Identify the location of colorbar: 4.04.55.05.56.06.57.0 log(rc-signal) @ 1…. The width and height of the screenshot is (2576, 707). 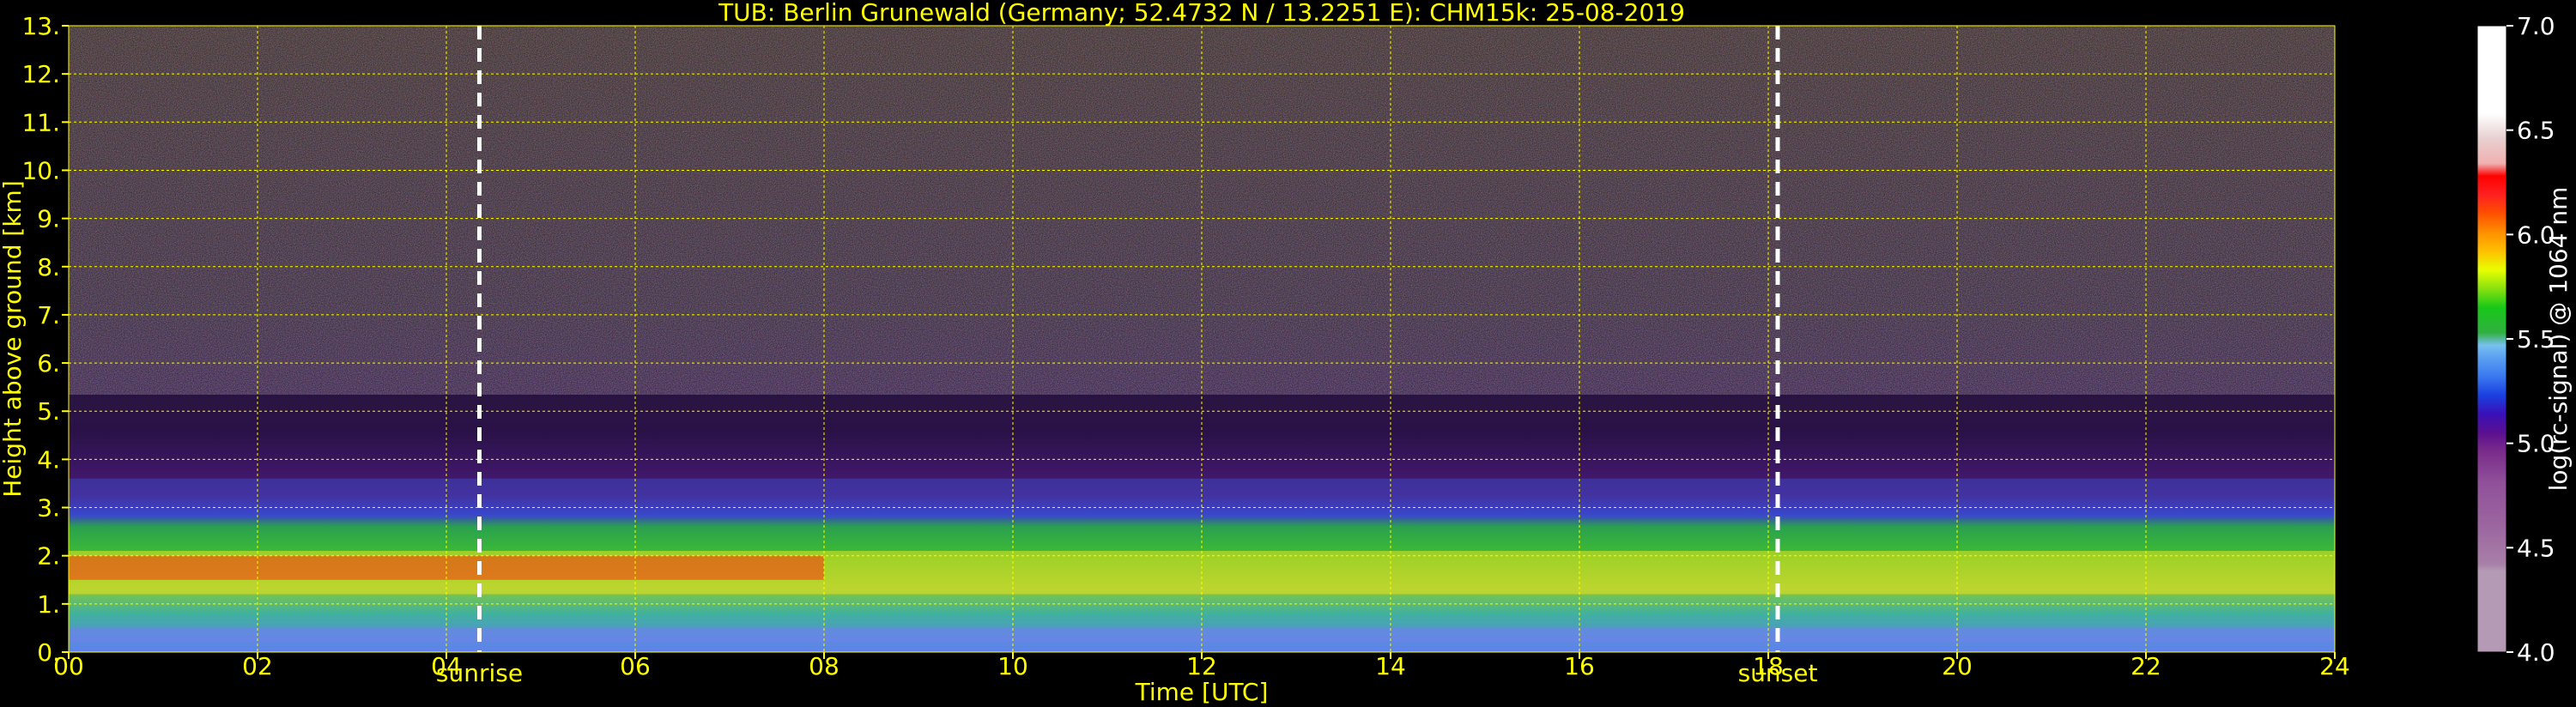
(2524, 339).